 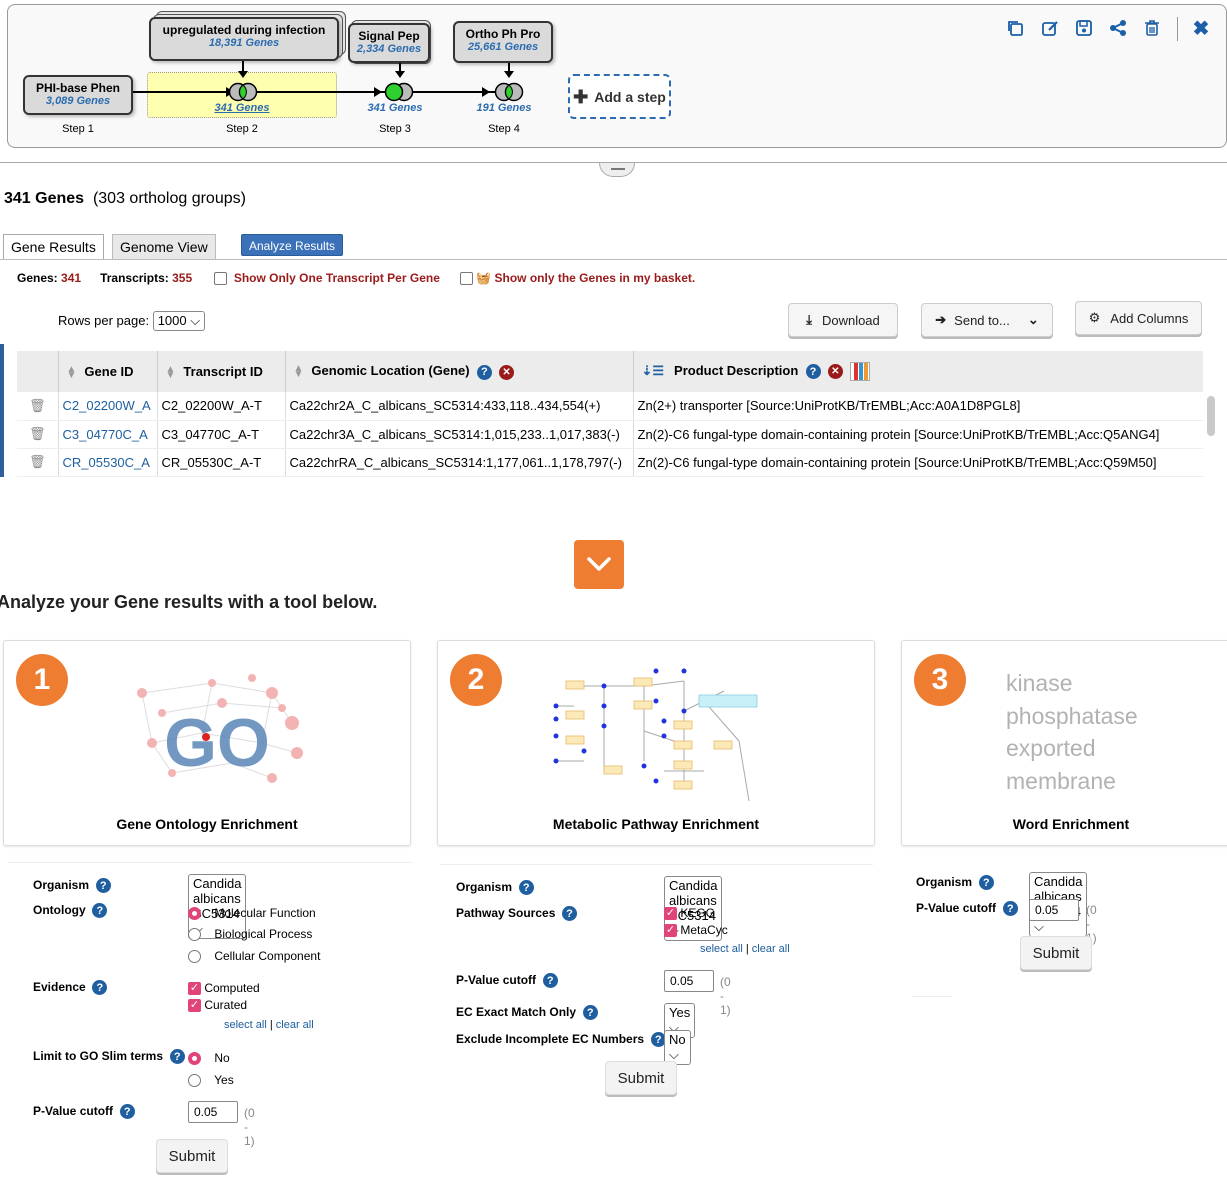 I want to click on download-button: ⤓ Download, so click(x=843, y=320).